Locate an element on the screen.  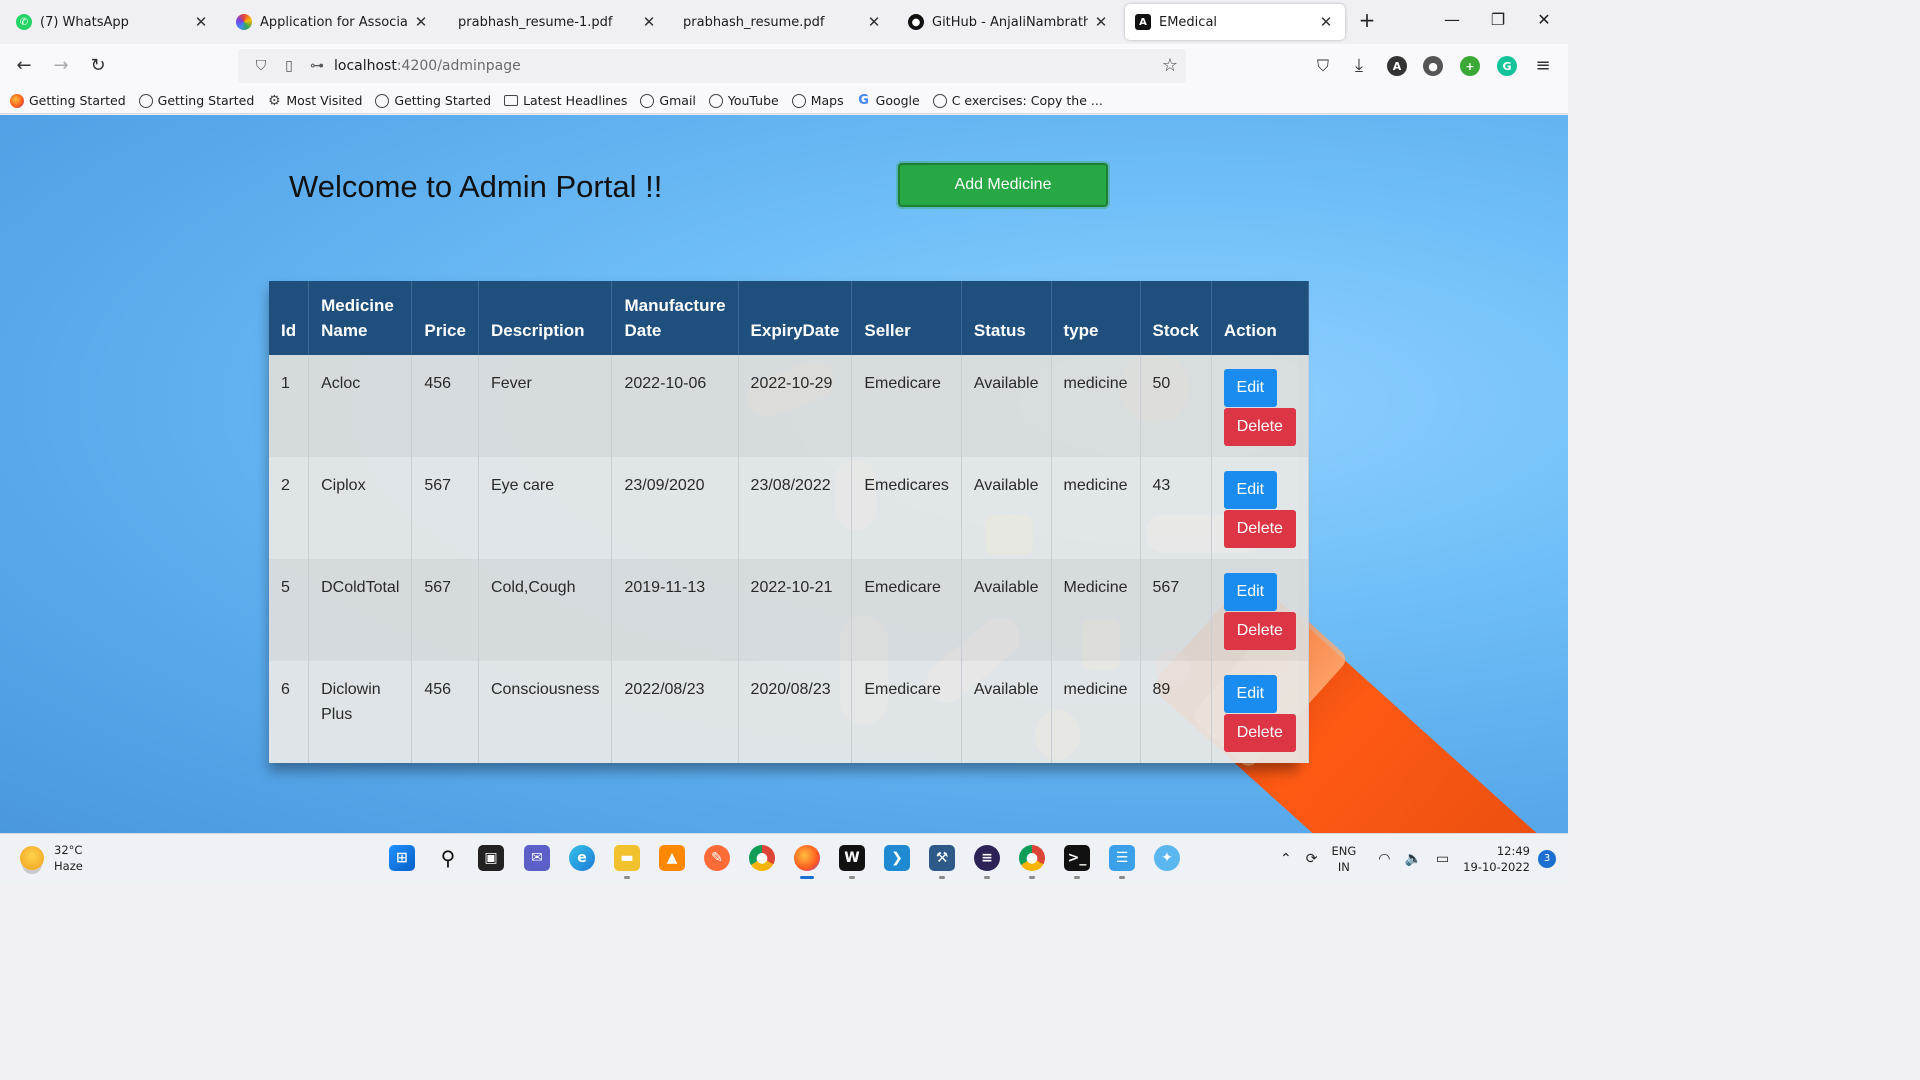
eclipse-icon: ≡ is located at coordinates (987, 858).